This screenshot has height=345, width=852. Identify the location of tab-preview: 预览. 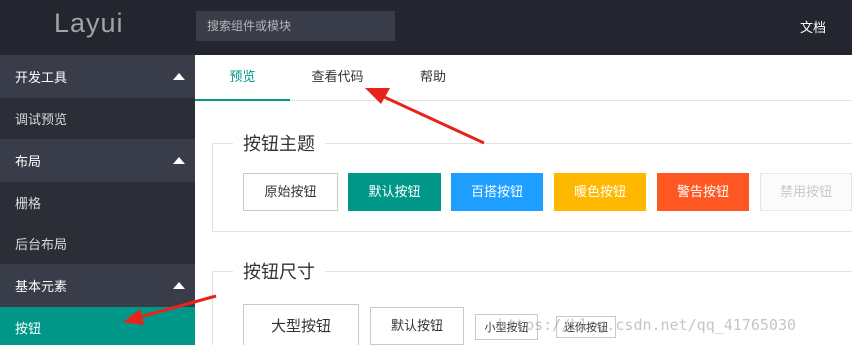
(242, 78).